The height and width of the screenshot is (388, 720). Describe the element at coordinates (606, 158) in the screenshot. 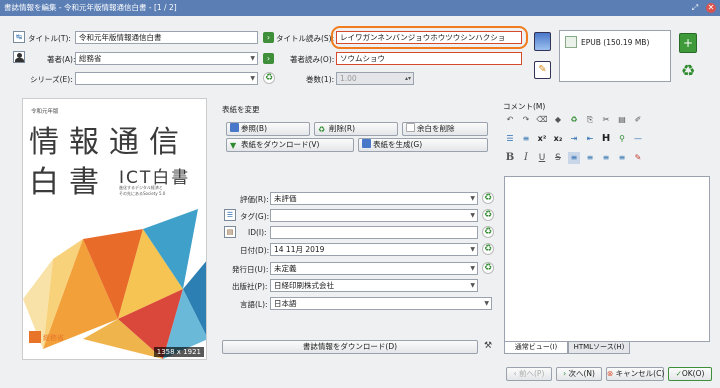

I see `align-right-icon: ≡` at that location.